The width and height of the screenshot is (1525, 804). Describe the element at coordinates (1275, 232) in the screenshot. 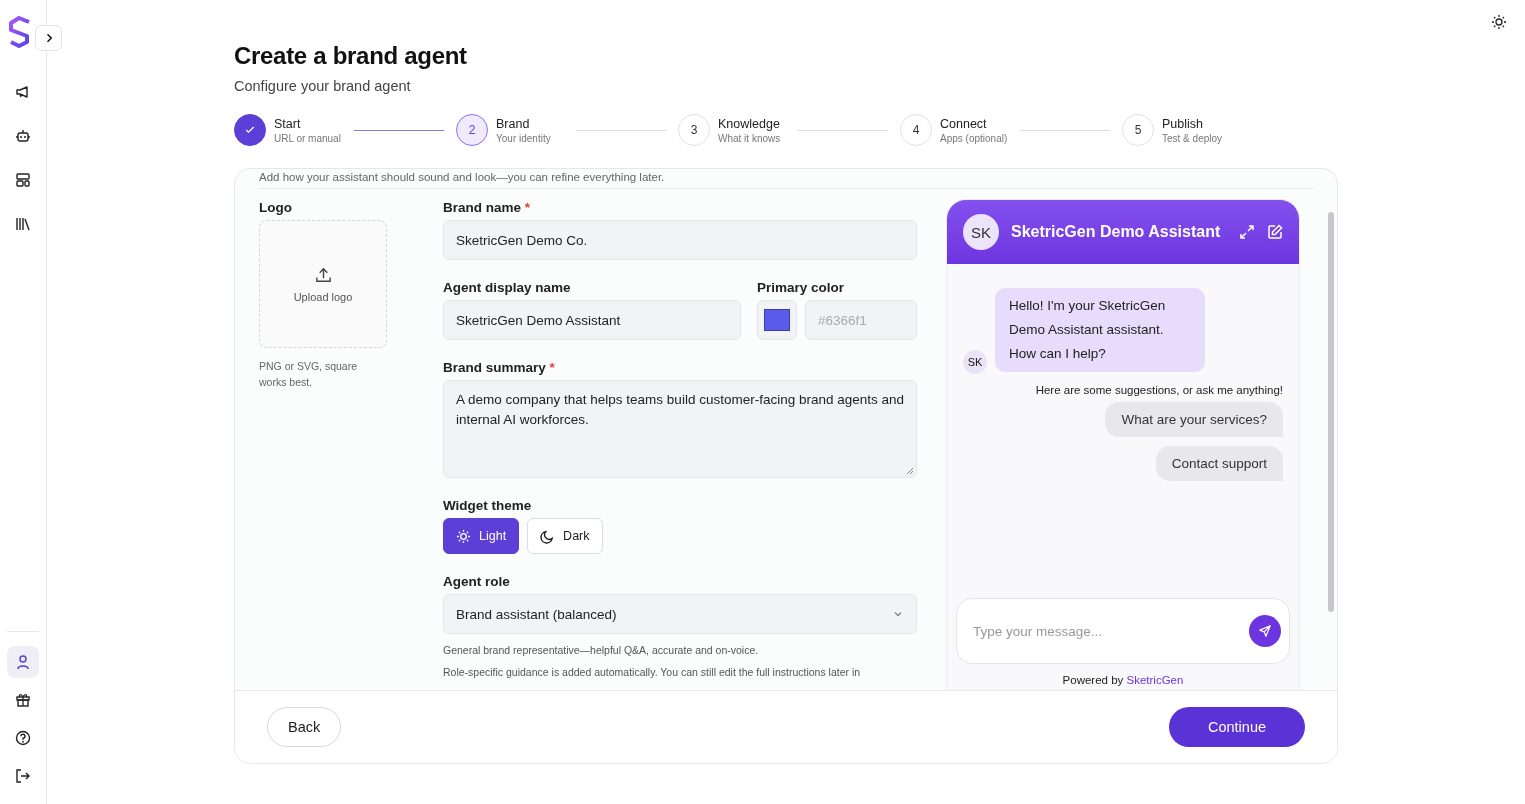

I see `edit-icon` at that location.